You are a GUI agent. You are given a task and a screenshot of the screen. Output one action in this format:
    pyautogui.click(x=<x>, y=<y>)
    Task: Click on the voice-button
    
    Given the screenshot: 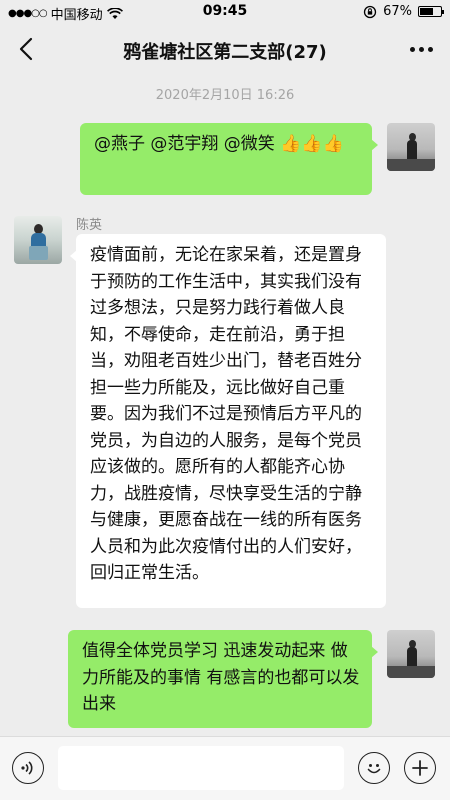 What is the action you would take?
    pyautogui.click(x=28, y=768)
    